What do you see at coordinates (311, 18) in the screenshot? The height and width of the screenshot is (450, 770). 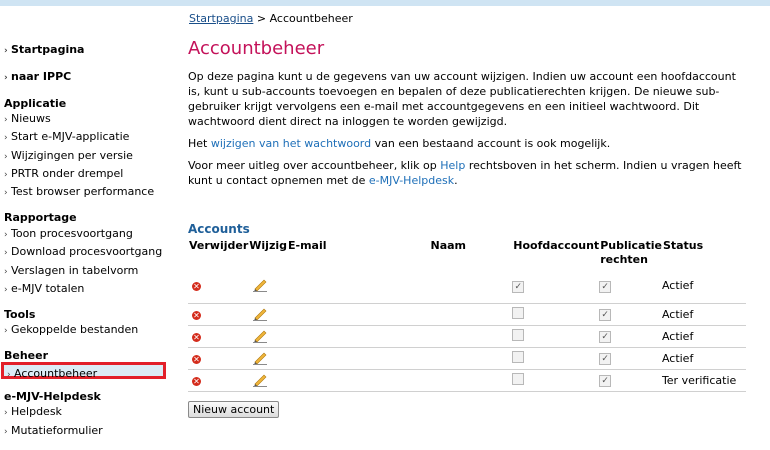 I see `breadcrumb-current: Accountbeheer` at bounding box center [311, 18].